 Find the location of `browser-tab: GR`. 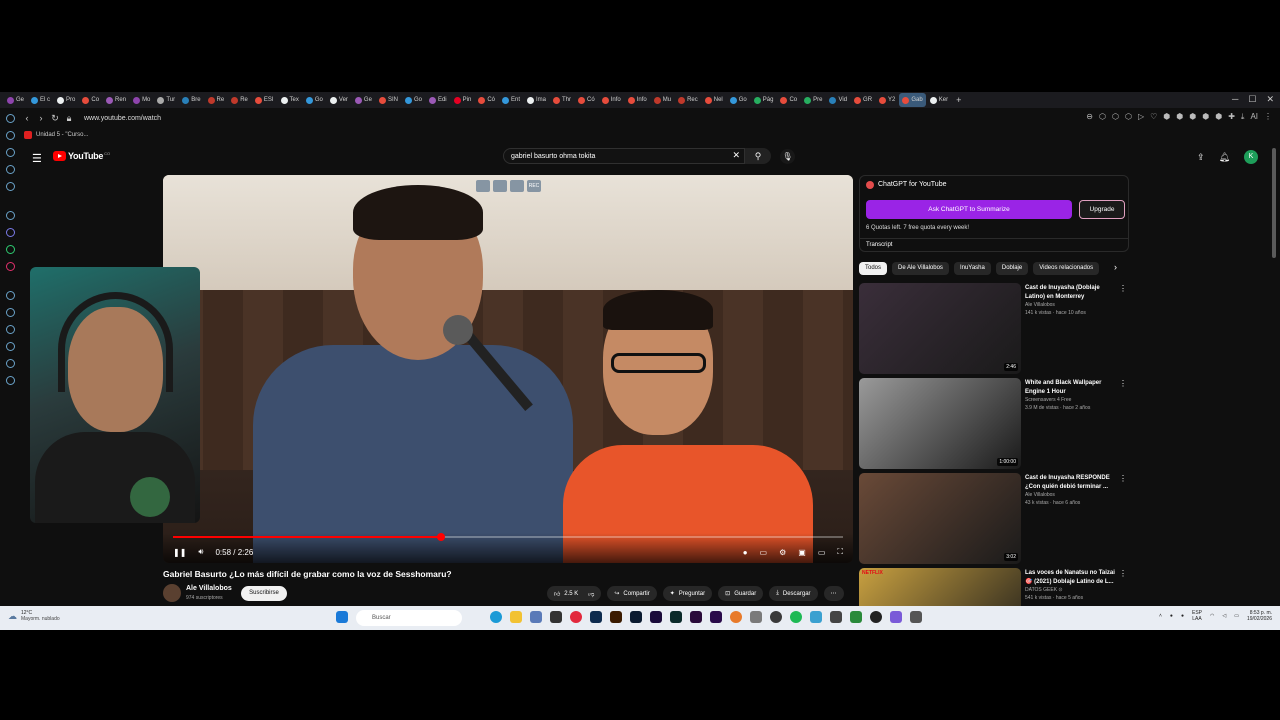

browser-tab: GR is located at coordinates (863, 100).